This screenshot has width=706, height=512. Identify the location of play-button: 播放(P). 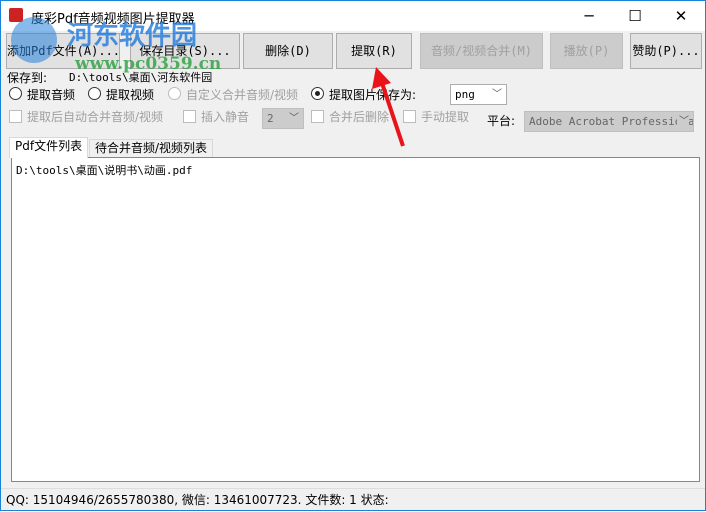
(586, 51).